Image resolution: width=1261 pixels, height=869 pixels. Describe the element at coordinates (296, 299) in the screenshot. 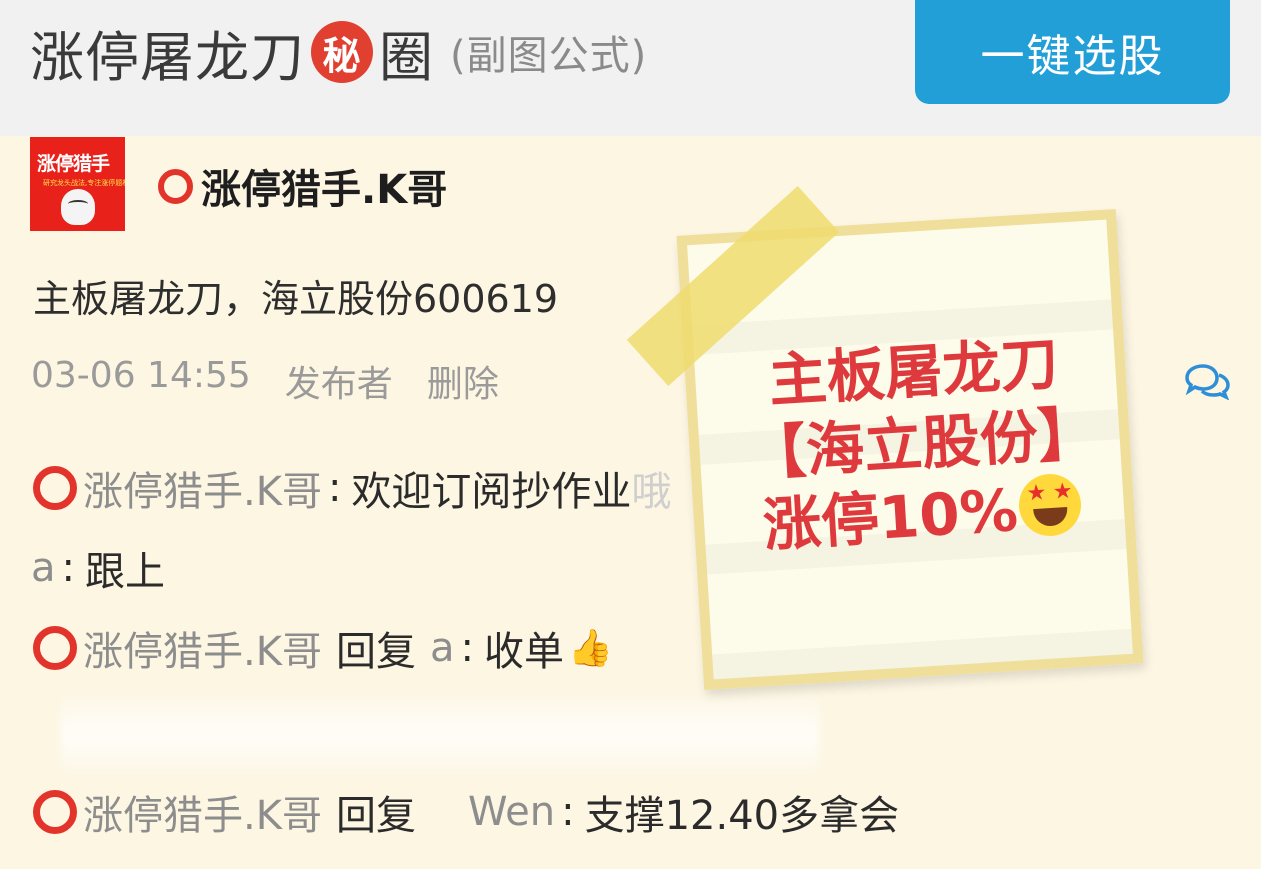

I see `post-body: 主板屠龙刀，海立股份600619` at that location.